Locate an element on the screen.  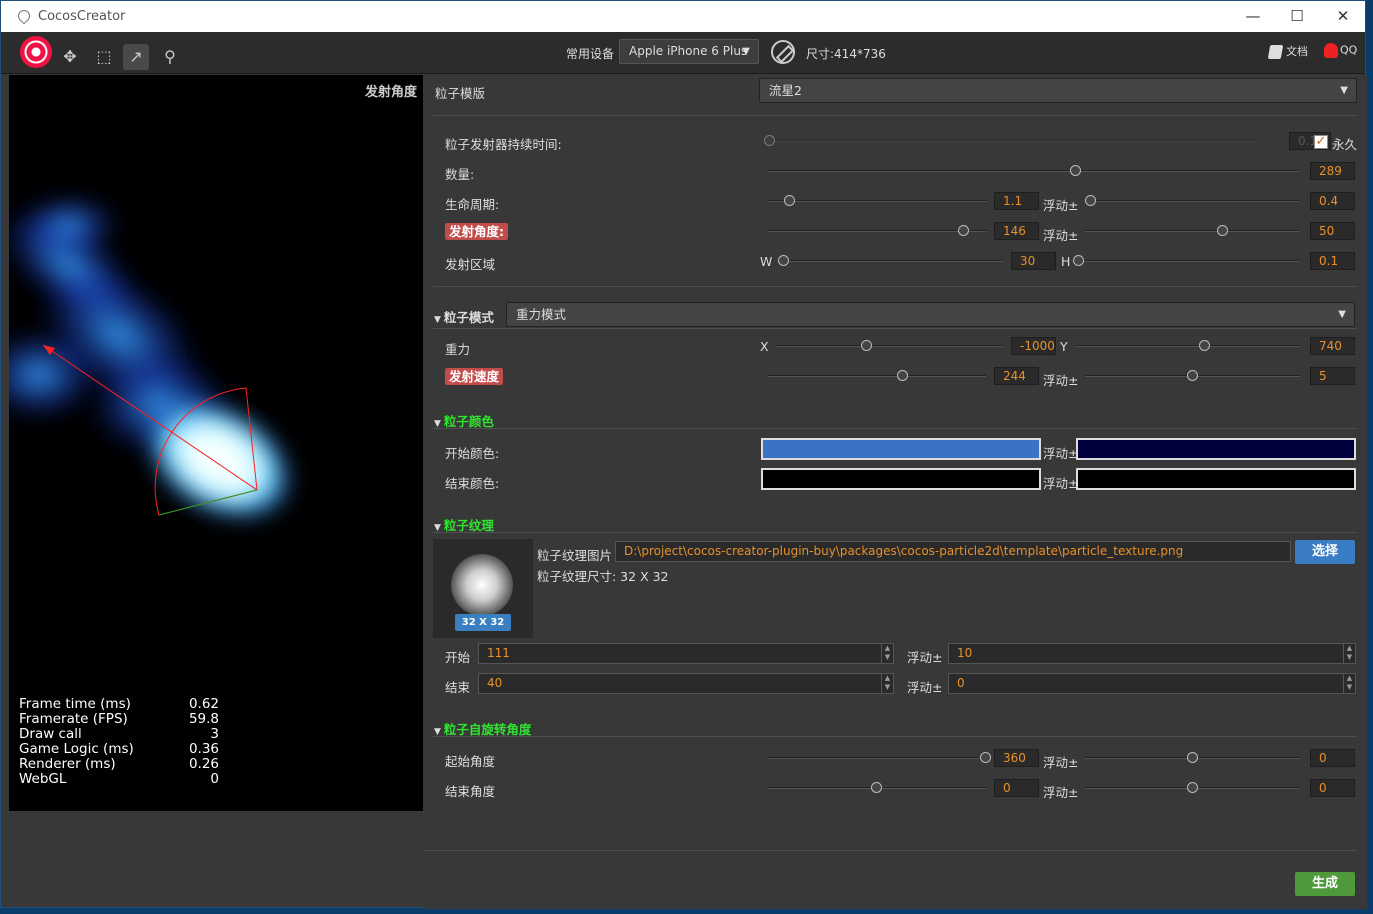
spin-end-var-input: 0 is located at coordinates (1332, 788).